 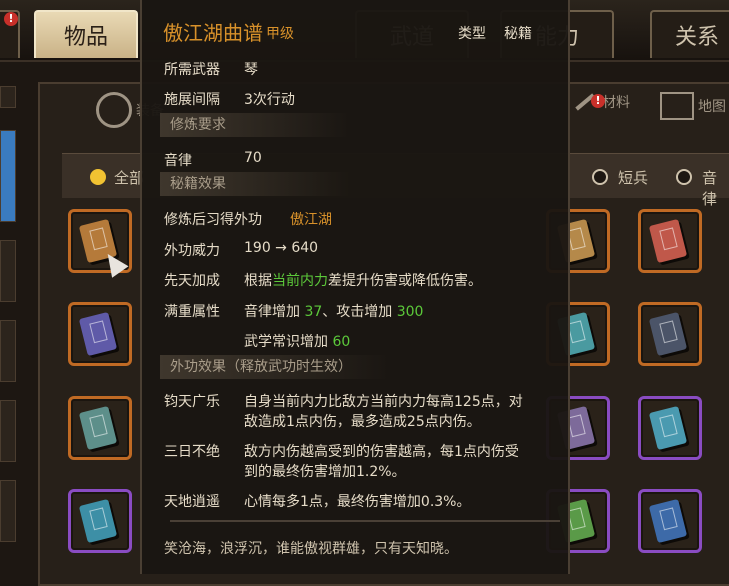 I want to click on filter-music-label: 音律, so click(x=710, y=188).